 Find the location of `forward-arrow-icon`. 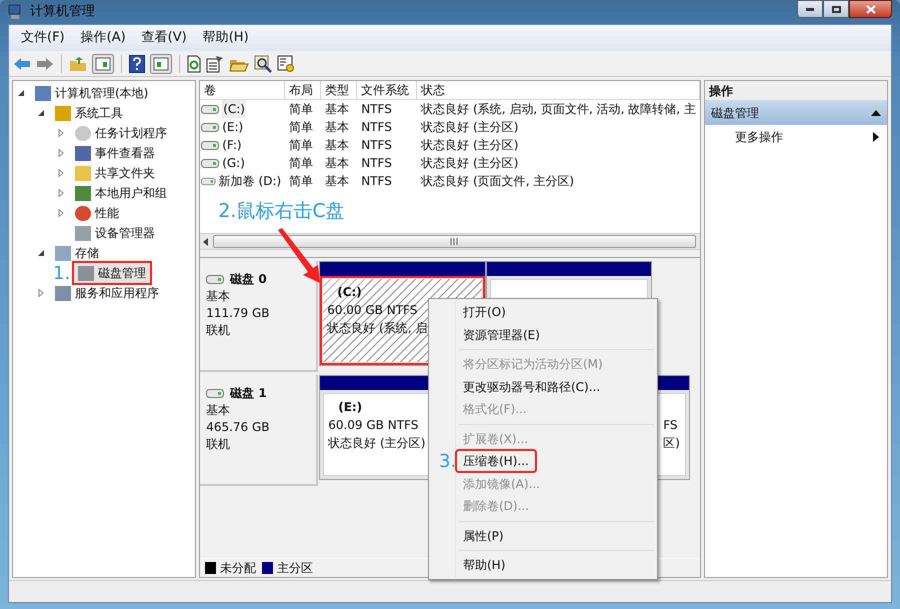

forward-arrow-icon is located at coordinates (45, 63).